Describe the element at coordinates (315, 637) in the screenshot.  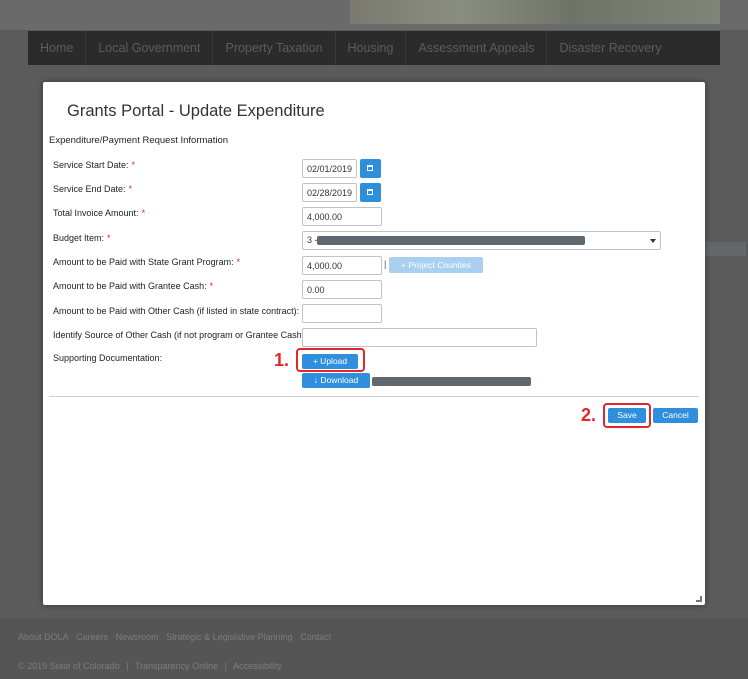
I see `footer-link-contact: Contact` at that location.